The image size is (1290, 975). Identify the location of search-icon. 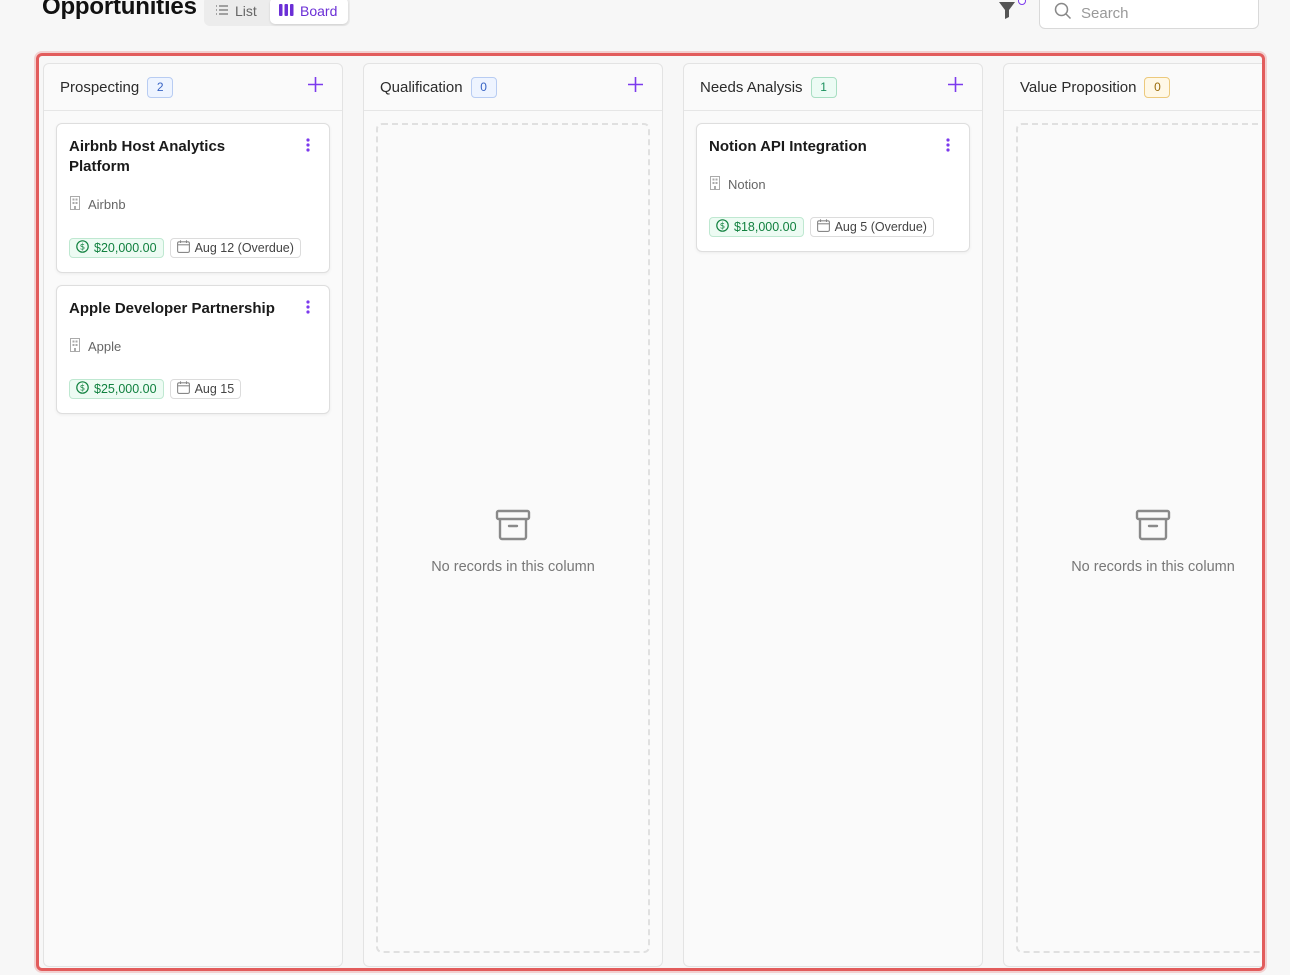
(1063, 13).